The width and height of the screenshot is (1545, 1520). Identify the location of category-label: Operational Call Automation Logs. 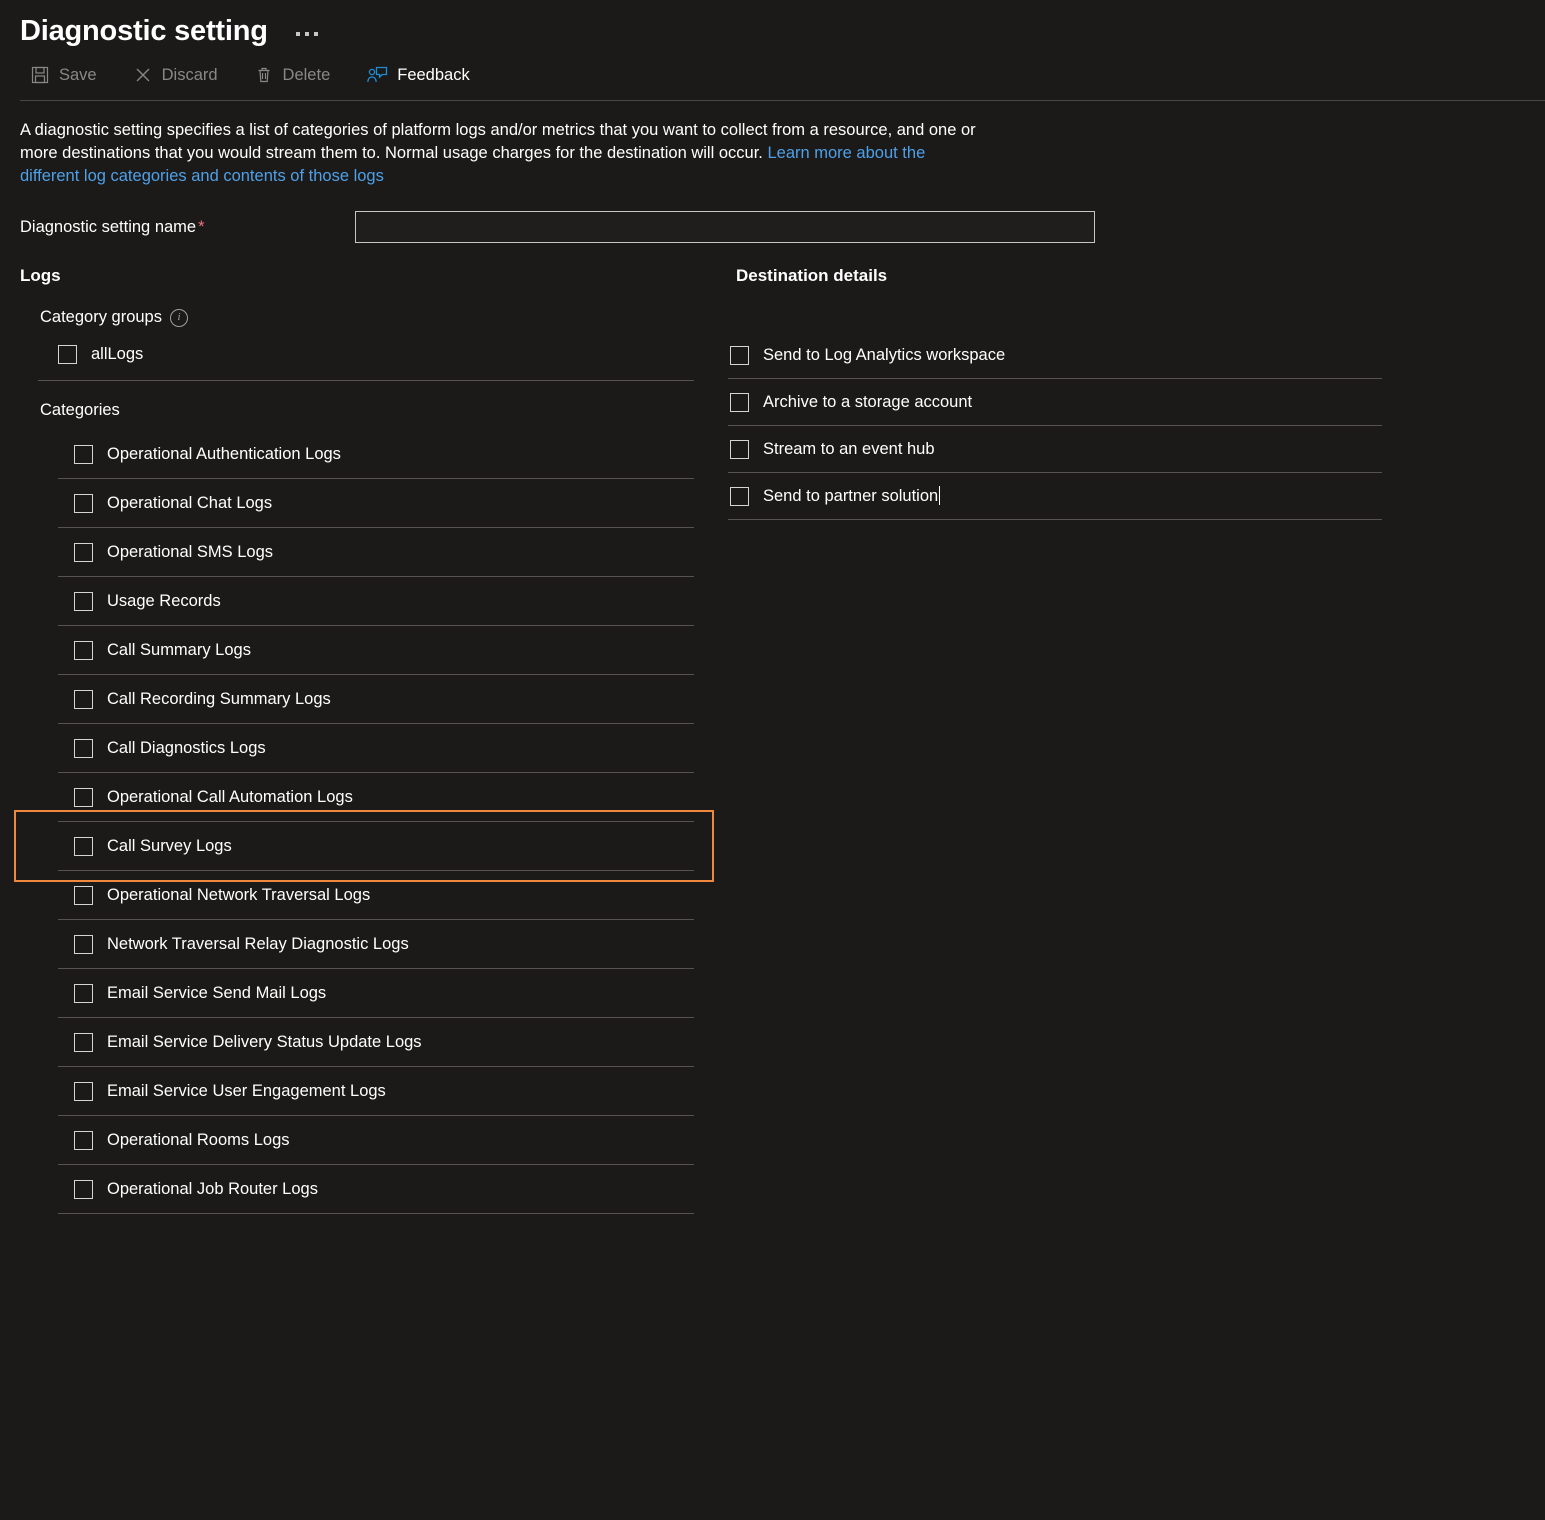
(230, 796).